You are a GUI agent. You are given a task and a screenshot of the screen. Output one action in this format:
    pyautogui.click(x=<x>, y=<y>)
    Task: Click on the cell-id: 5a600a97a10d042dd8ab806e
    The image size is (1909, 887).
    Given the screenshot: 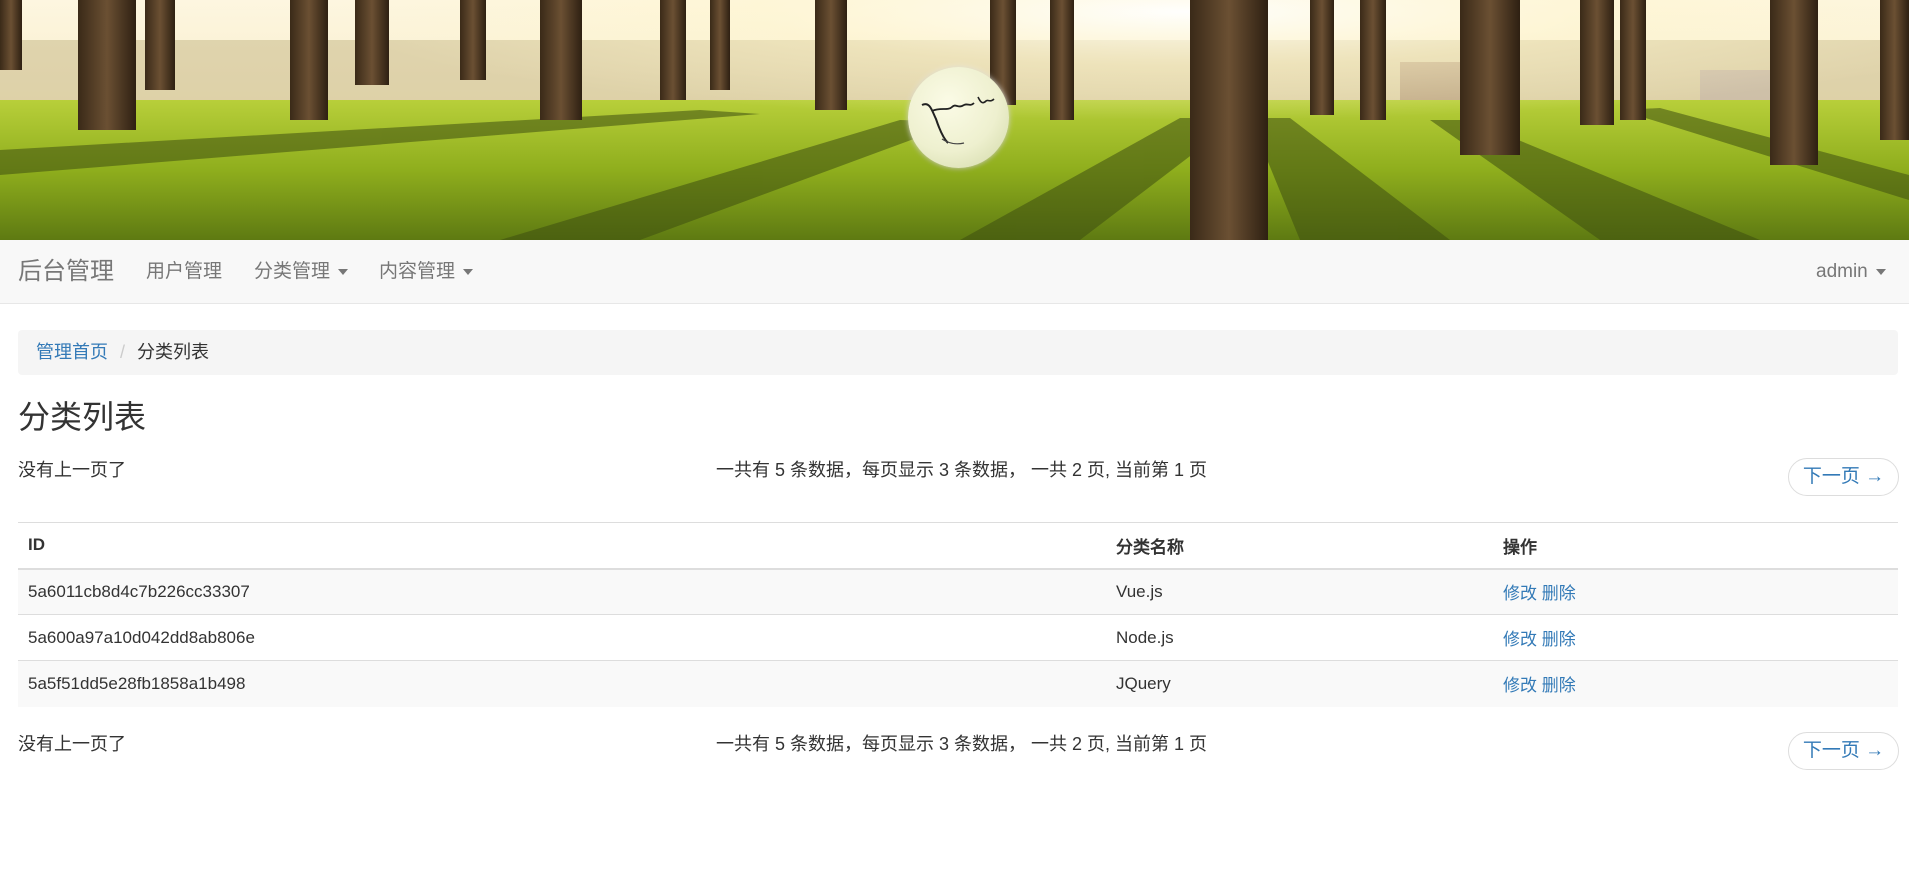 What is the action you would take?
    pyautogui.click(x=562, y=637)
    